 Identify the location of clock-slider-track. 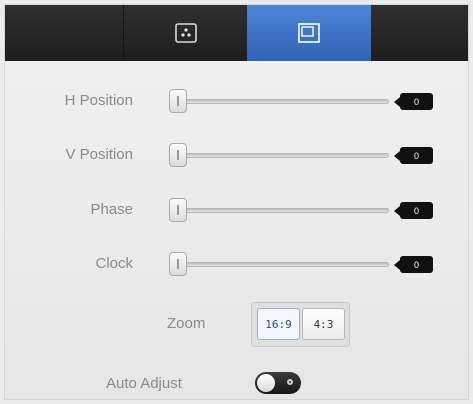
(280, 264).